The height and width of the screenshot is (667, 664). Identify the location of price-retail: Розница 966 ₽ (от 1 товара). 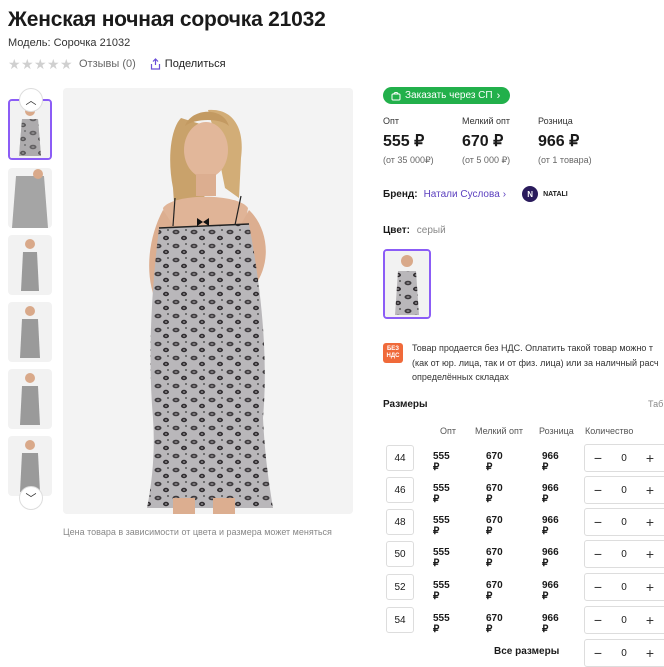
(565, 140).